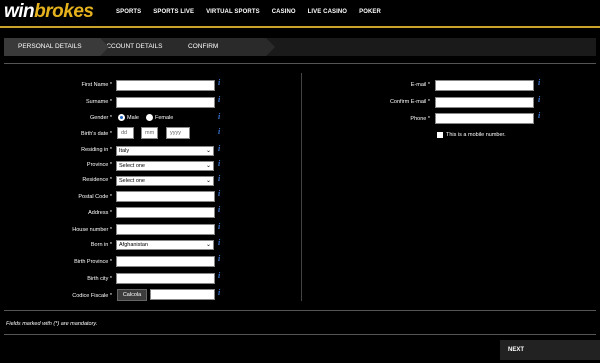  What do you see at coordinates (484, 118) in the screenshot?
I see `phone-input` at bounding box center [484, 118].